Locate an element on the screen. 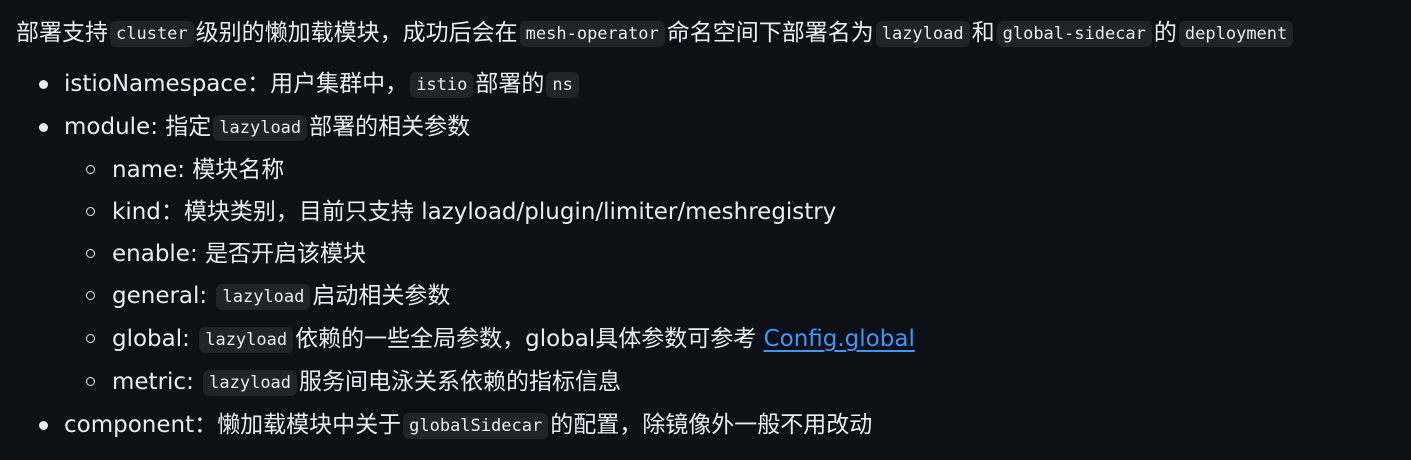 This screenshot has width=1411, height=460. global-text-2: 依赖的一些全局参数，global具体参数可参考 is located at coordinates (526, 339).